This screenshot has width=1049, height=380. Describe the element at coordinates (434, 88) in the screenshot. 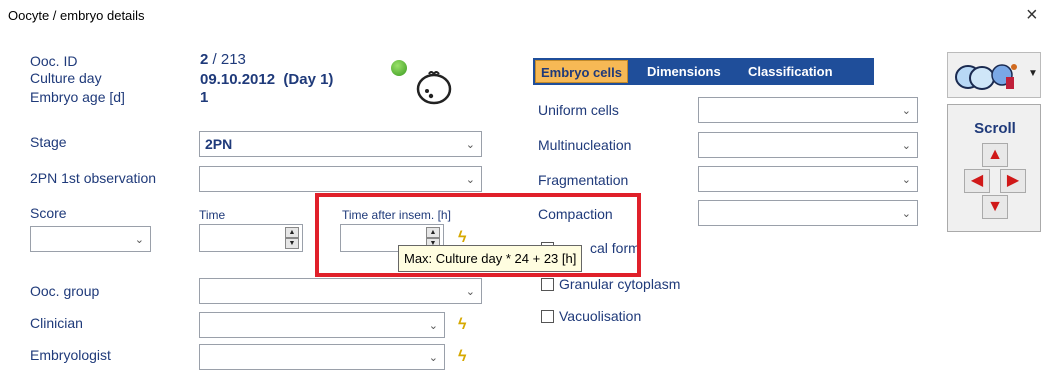

I see `embryo-icon` at that location.